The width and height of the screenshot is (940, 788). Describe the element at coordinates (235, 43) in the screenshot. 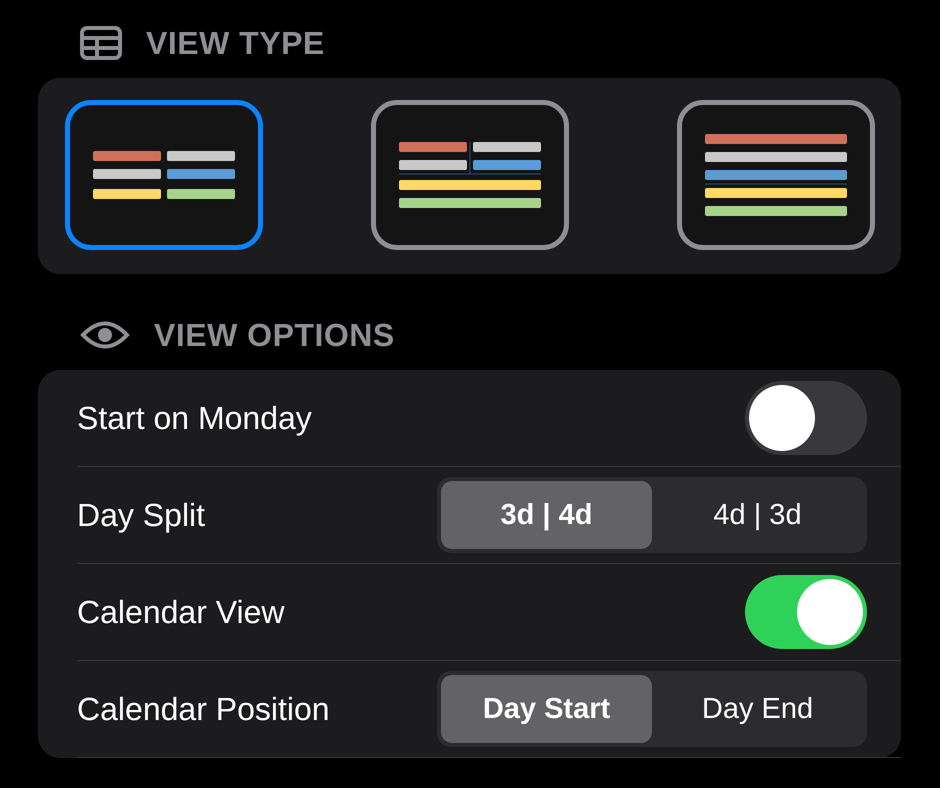

I see `section-title: VIEW TYPE` at that location.